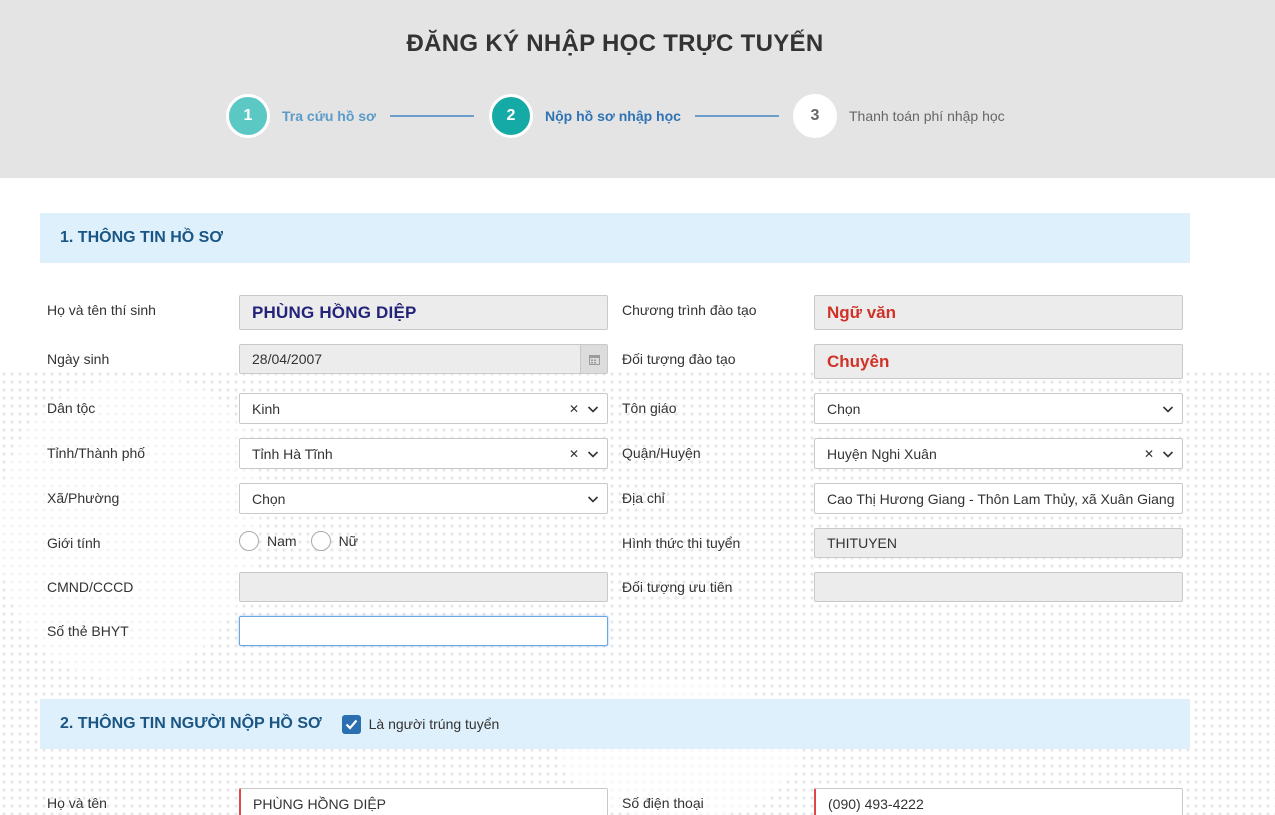 This screenshot has width=1275, height=815. I want to click on radio-nu, so click(320, 541).